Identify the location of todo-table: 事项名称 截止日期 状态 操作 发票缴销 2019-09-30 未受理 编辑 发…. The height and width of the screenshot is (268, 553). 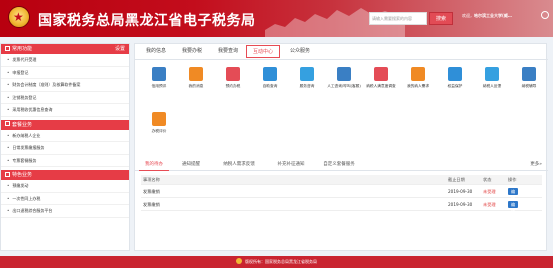
(341, 194).